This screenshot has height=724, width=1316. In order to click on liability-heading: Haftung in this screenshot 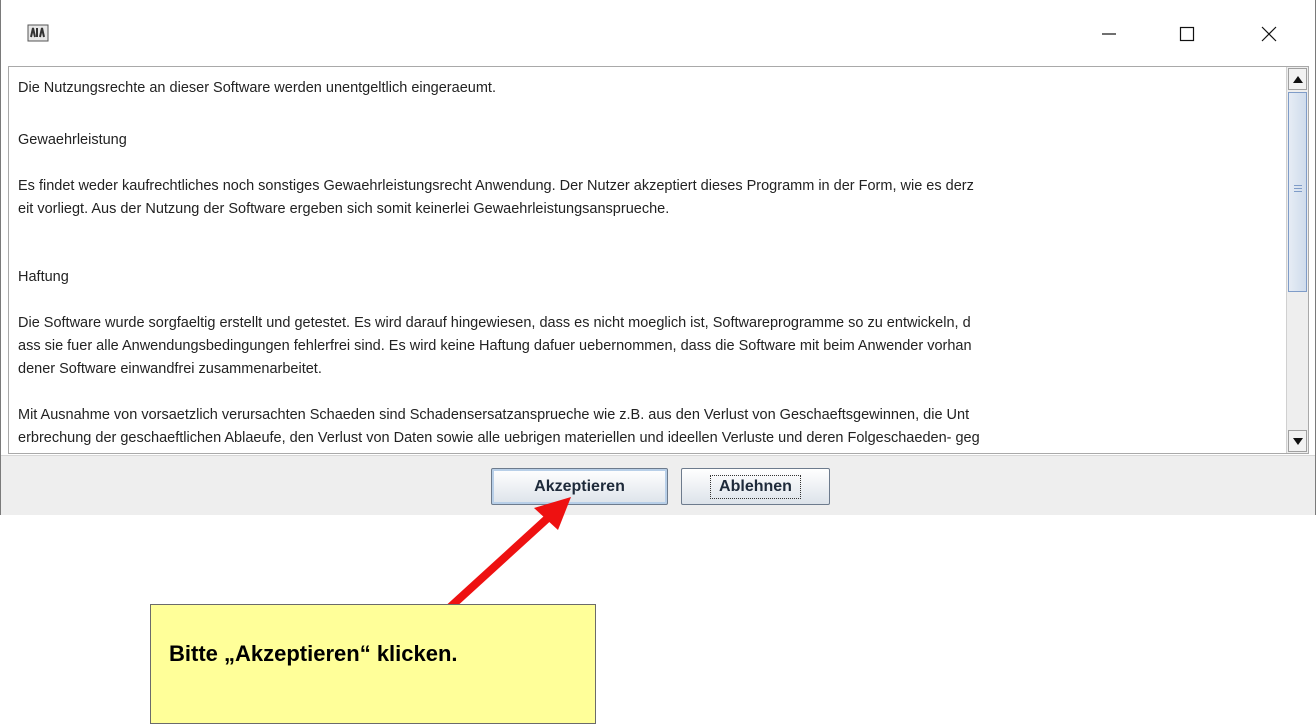, I will do `click(43, 277)`.